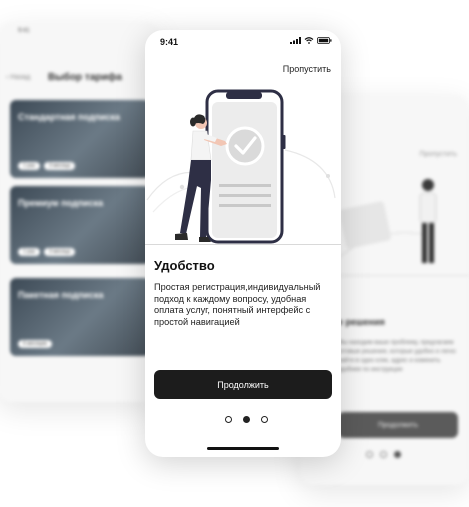  I want to click on system-icons, so click(311, 40).